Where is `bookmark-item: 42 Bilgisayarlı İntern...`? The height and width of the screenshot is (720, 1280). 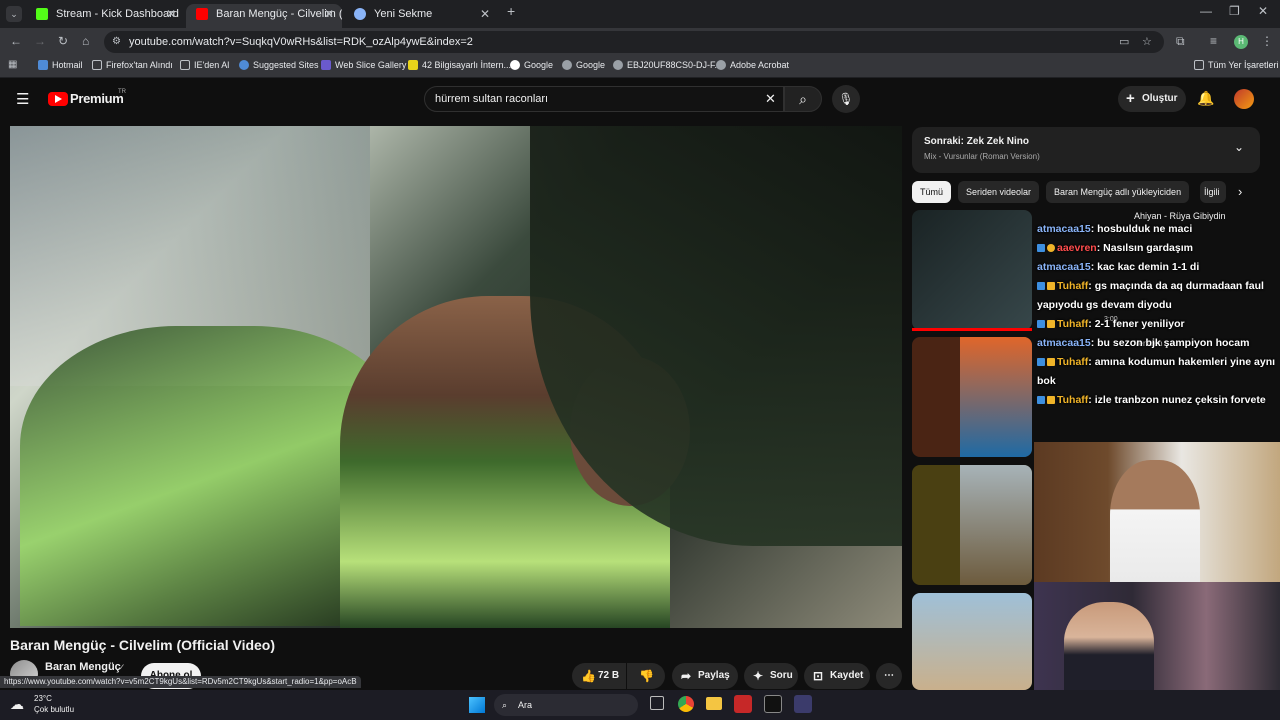 bookmark-item: 42 Bilgisayarlı İntern... is located at coordinates (459, 65).